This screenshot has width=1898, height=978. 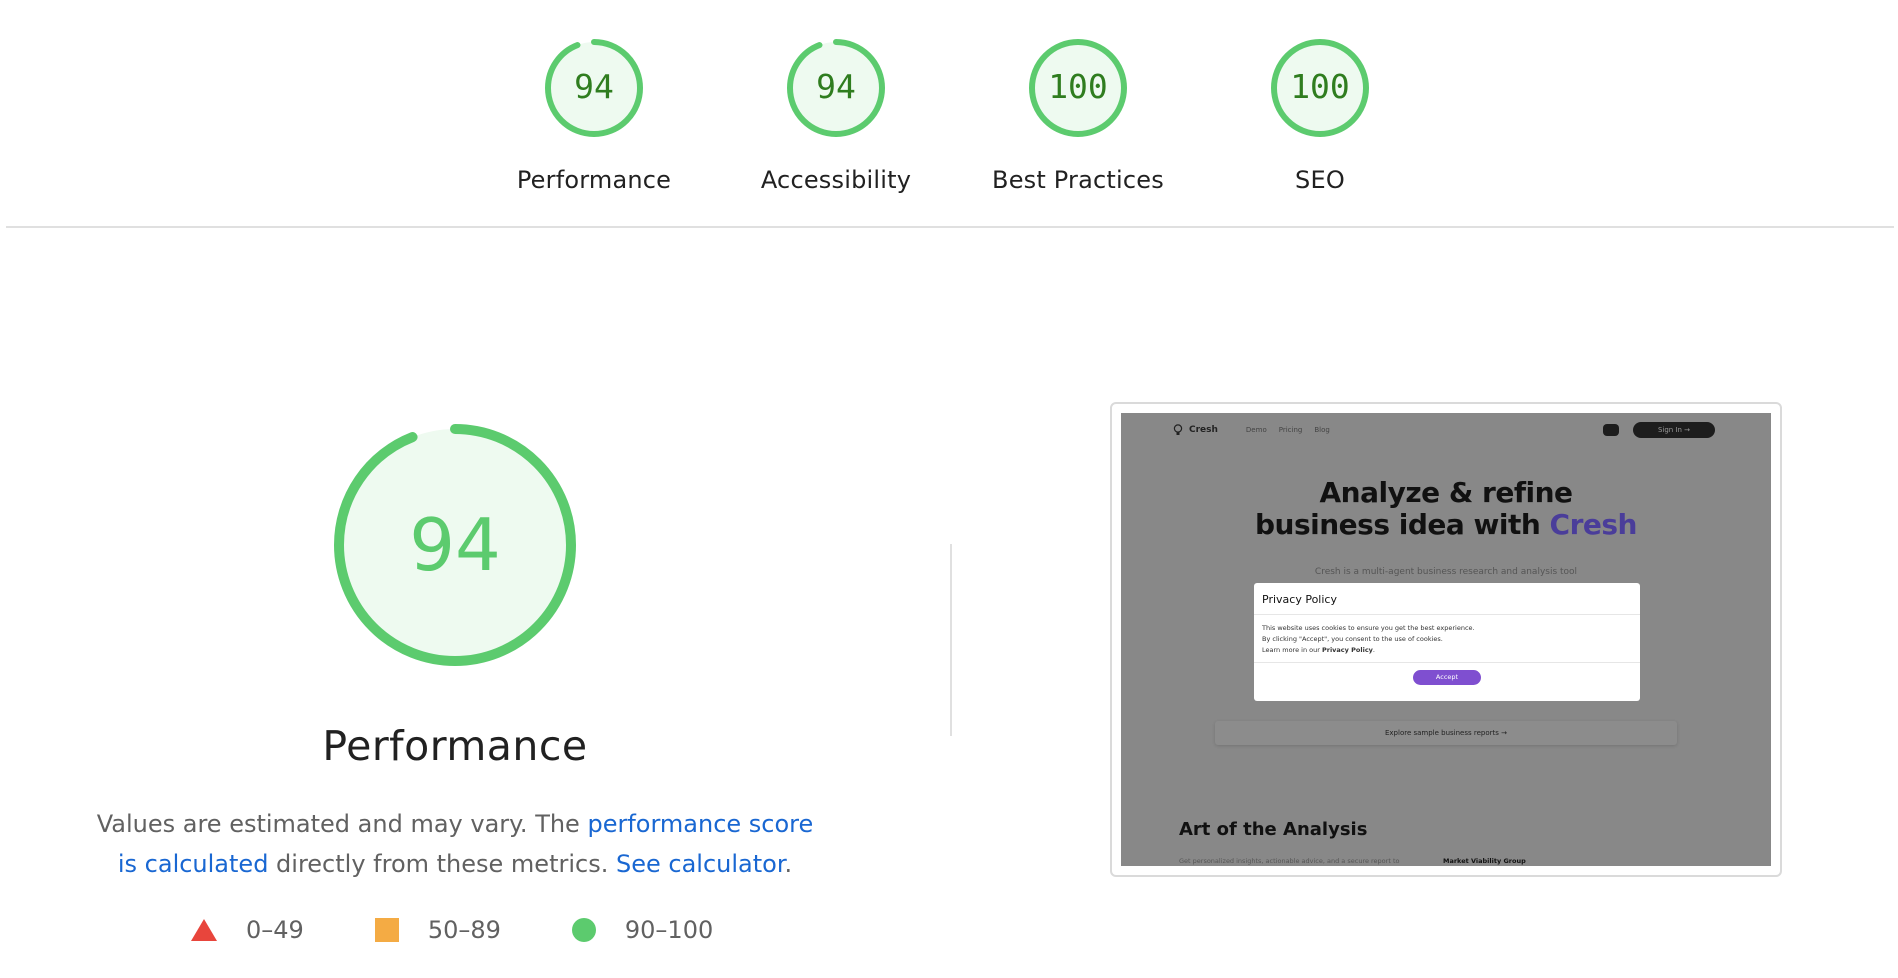 What do you see at coordinates (275, 930) in the screenshot?
I see `legend-range: 0–49` at bounding box center [275, 930].